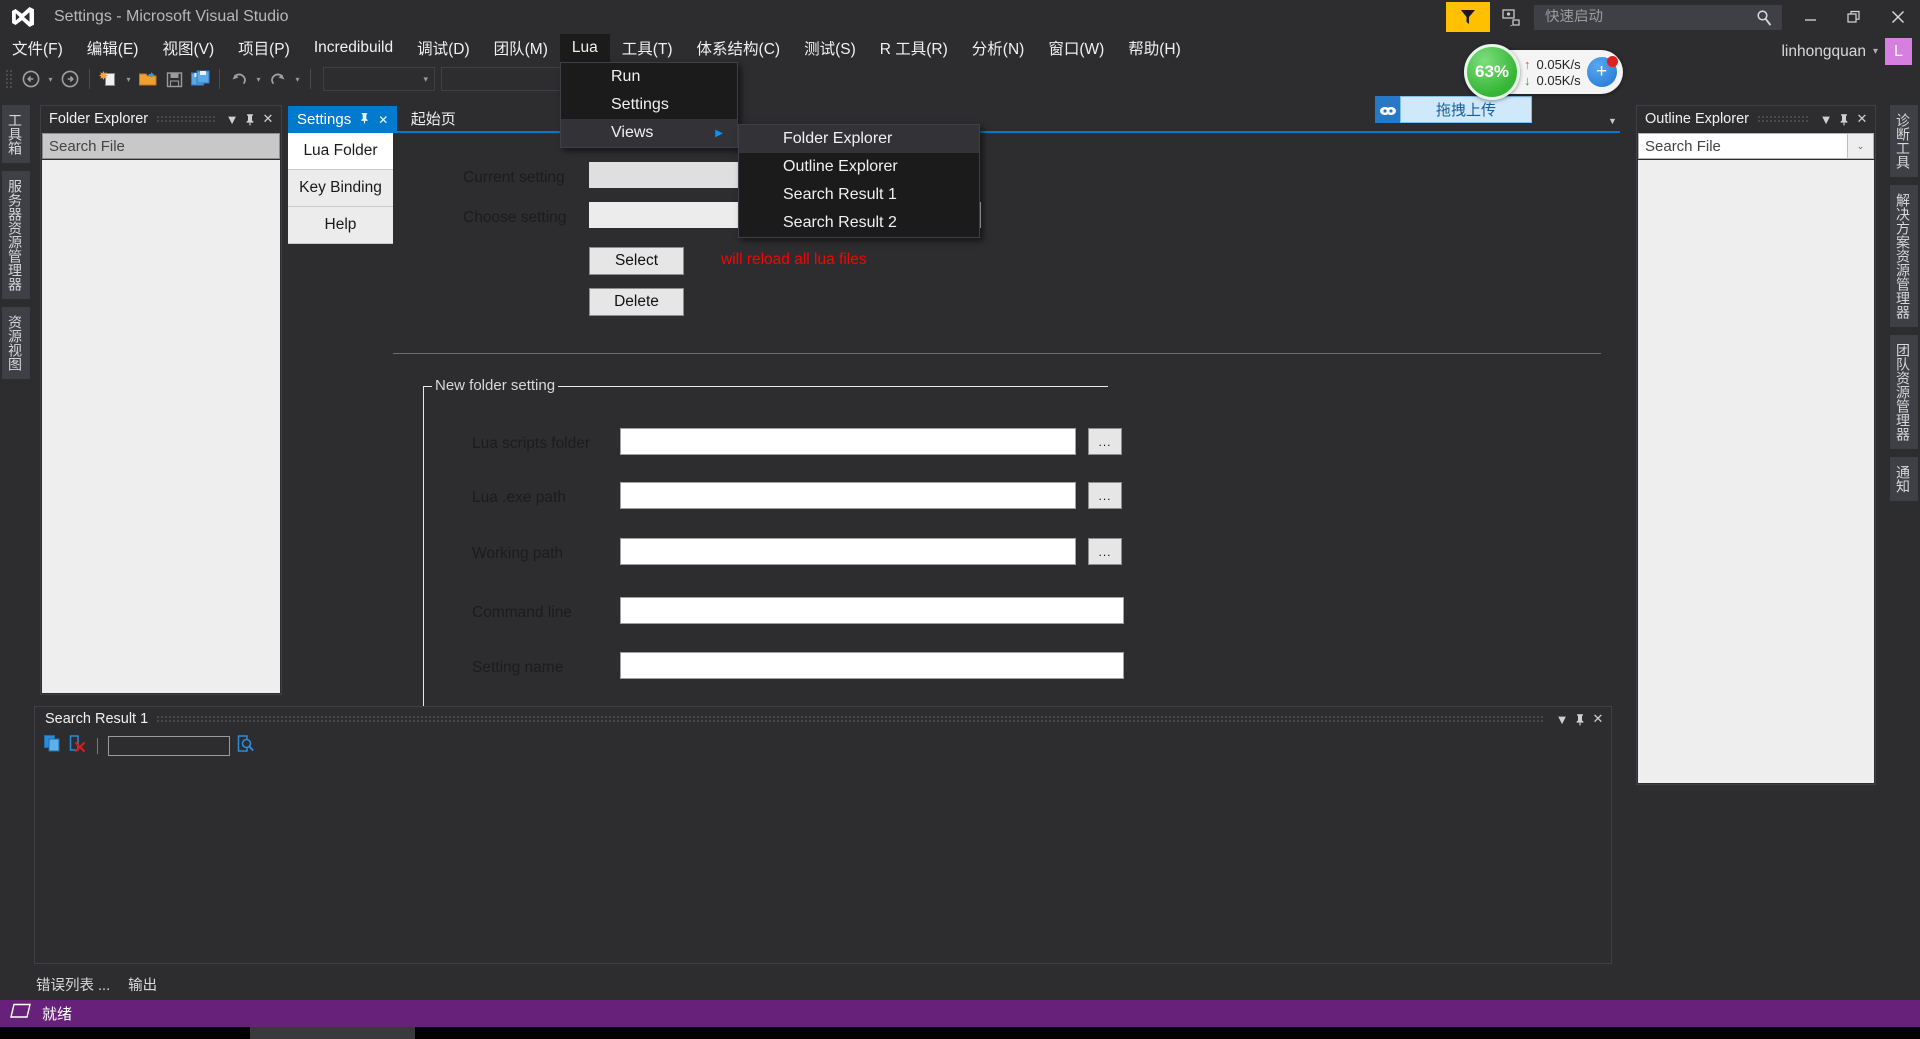  I want to click on open-folder-icon, so click(148, 79).